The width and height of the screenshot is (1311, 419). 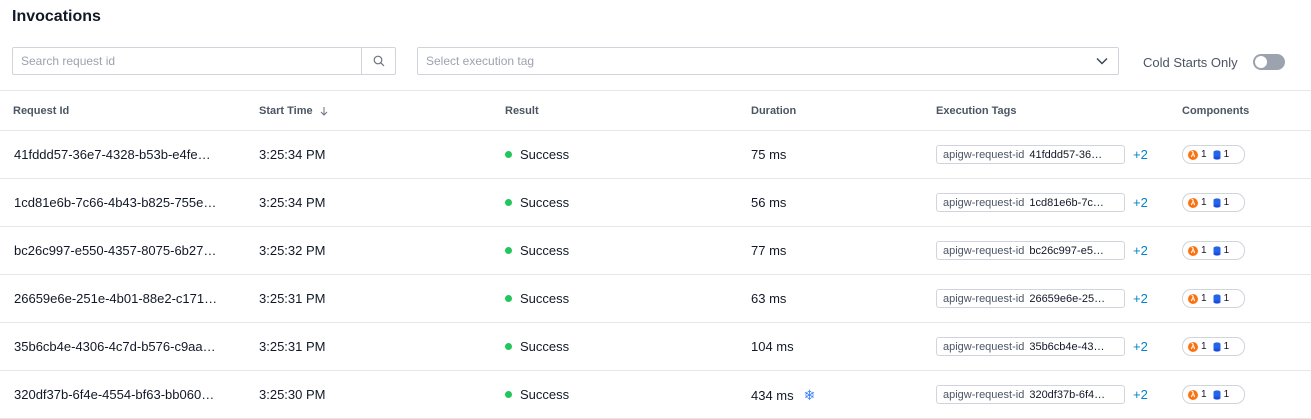 What do you see at coordinates (1190, 62) in the screenshot?
I see `cold-starts-label: Cold Starts Only` at bounding box center [1190, 62].